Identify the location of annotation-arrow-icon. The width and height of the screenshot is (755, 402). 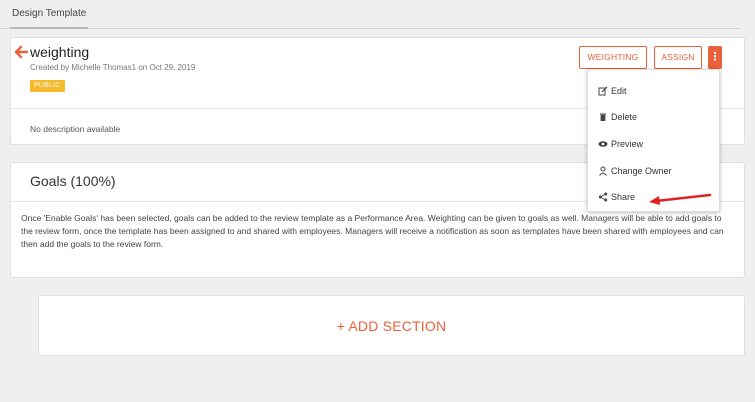
(680, 199).